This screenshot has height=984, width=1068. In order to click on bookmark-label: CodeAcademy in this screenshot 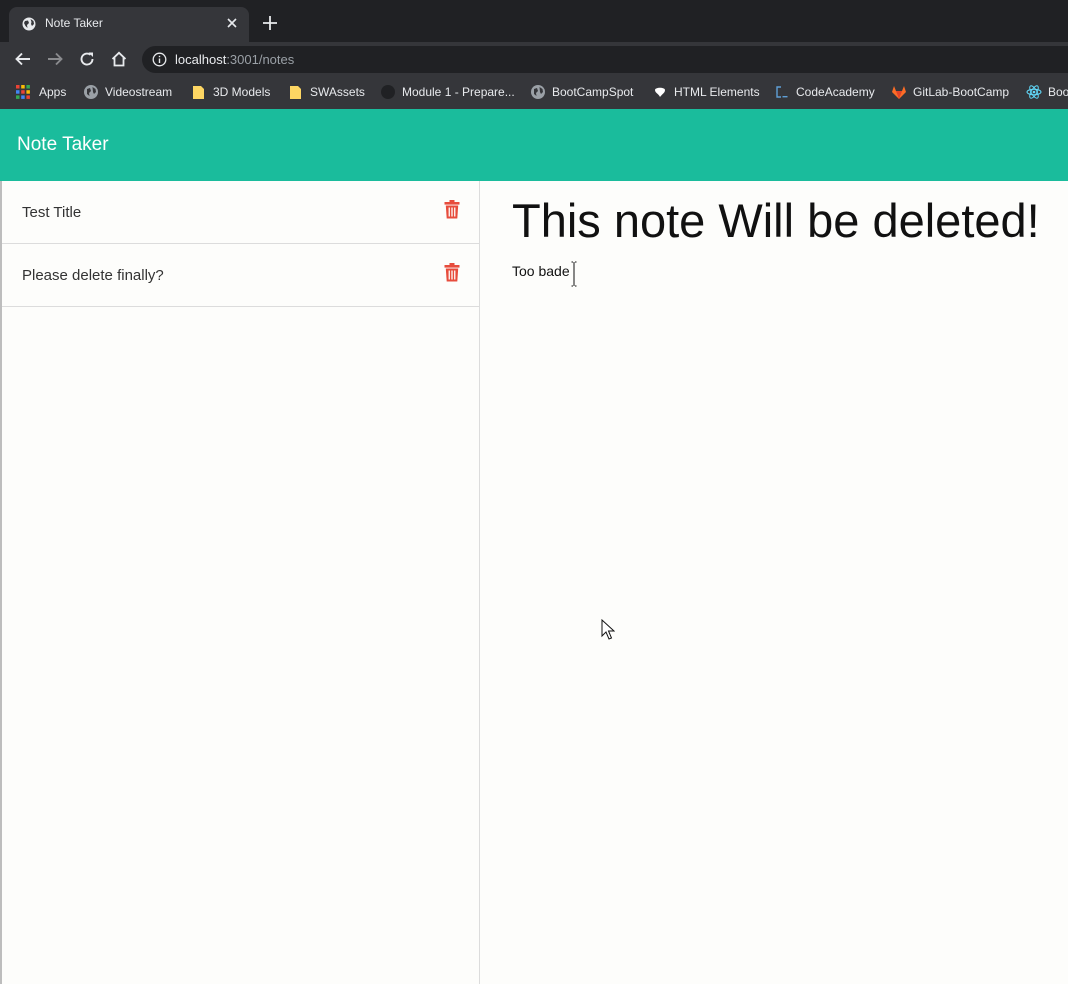, I will do `click(835, 92)`.